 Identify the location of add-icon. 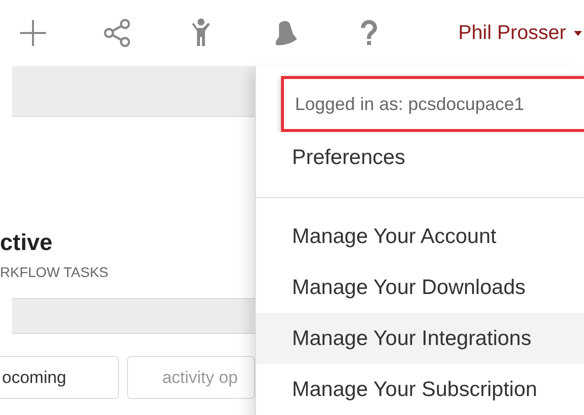
(33, 33).